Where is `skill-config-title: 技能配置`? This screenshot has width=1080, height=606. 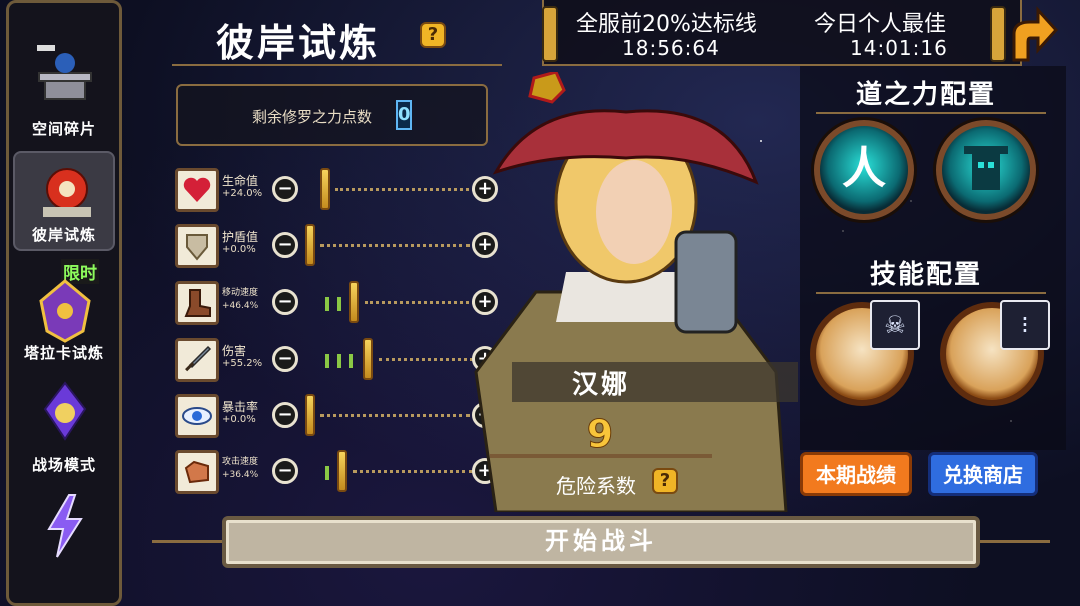
skill-config-title: 技能配置 is located at coordinates (926, 275).